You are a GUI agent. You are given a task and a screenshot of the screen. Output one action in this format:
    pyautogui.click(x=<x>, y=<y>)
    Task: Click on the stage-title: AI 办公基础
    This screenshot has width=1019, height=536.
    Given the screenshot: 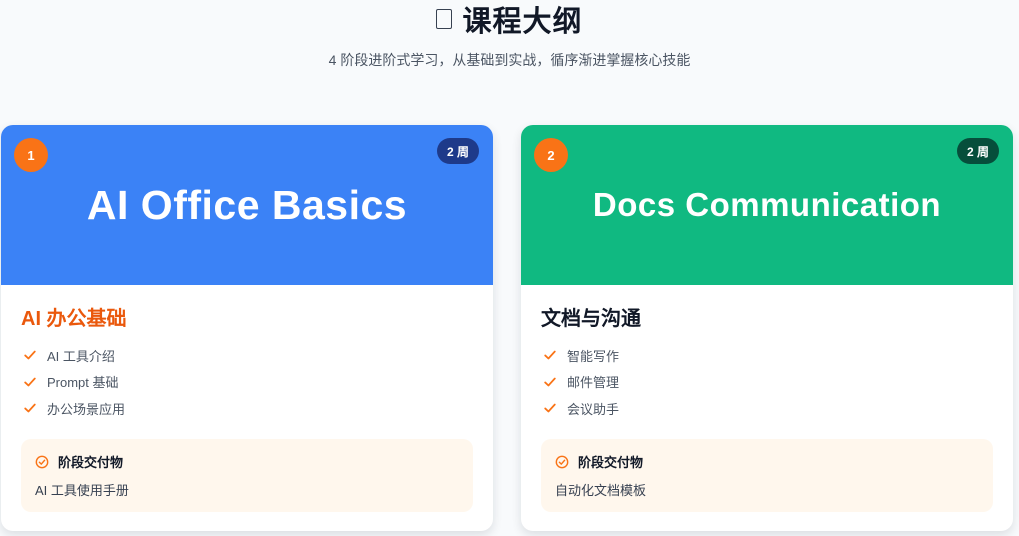 What is the action you would take?
    pyautogui.click(x=74, y=319)
    